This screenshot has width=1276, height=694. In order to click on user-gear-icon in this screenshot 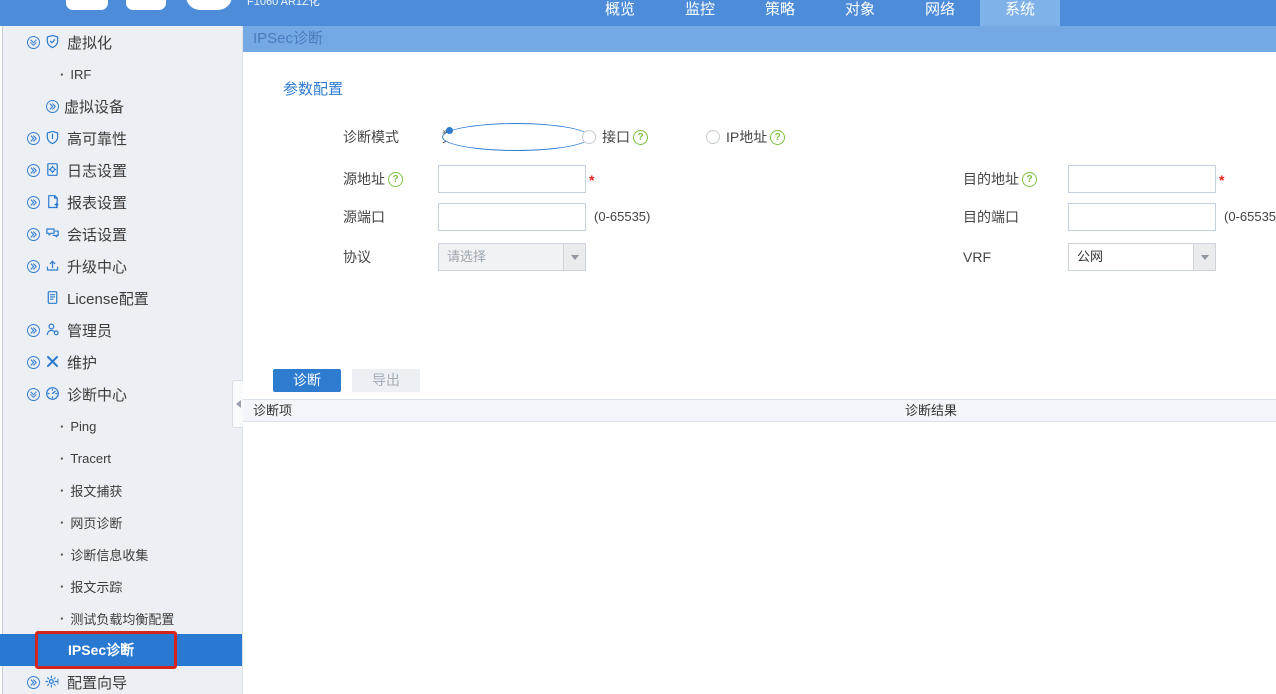, I will do `click(53, 330)`.